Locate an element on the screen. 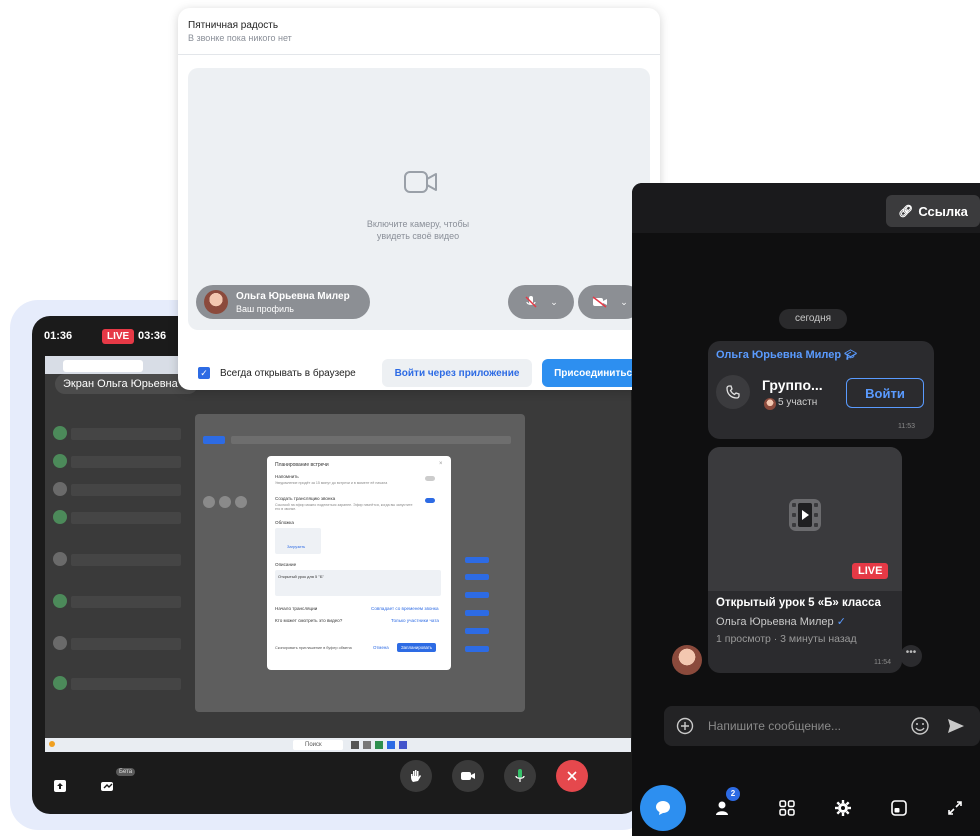  close-icon is located at coordinates (572, 776).